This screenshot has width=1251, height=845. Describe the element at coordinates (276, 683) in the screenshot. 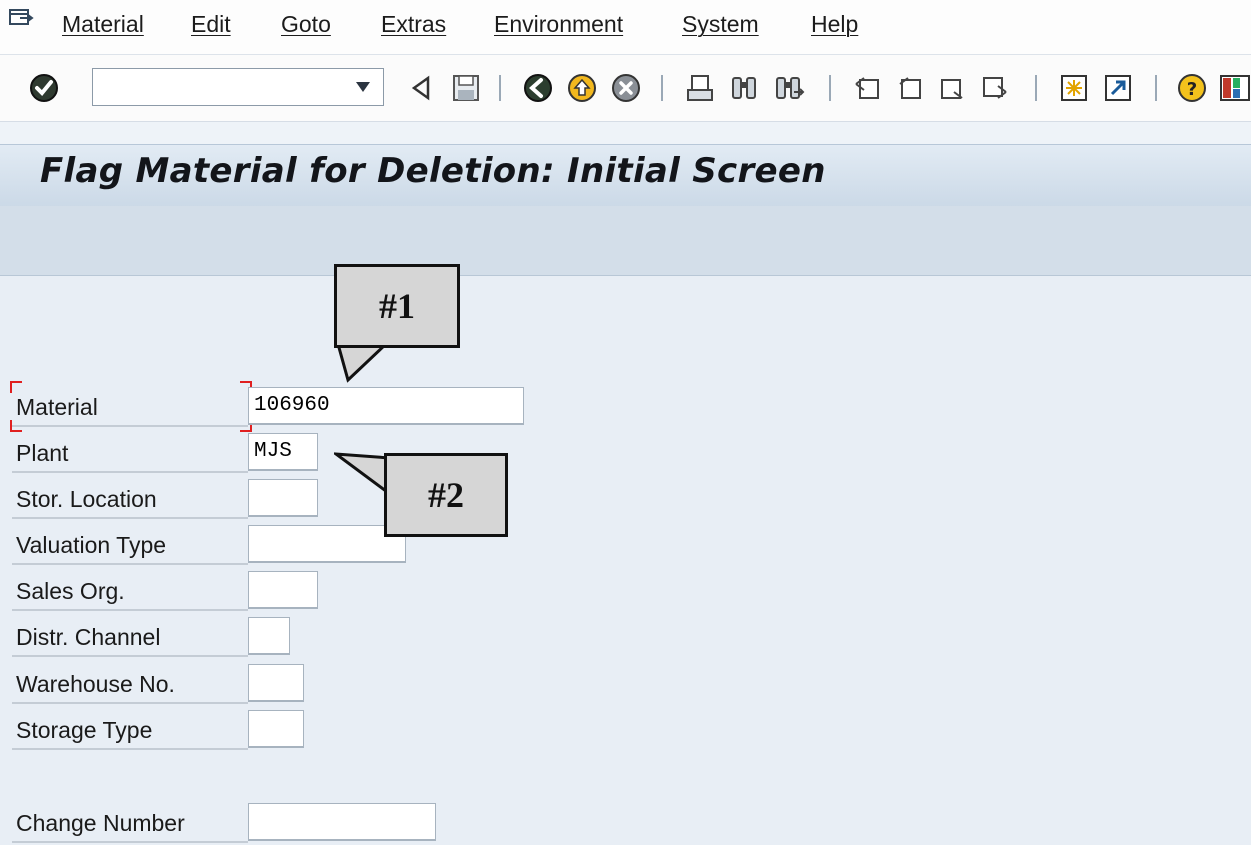

I see `warehouse-number-input` at that location.